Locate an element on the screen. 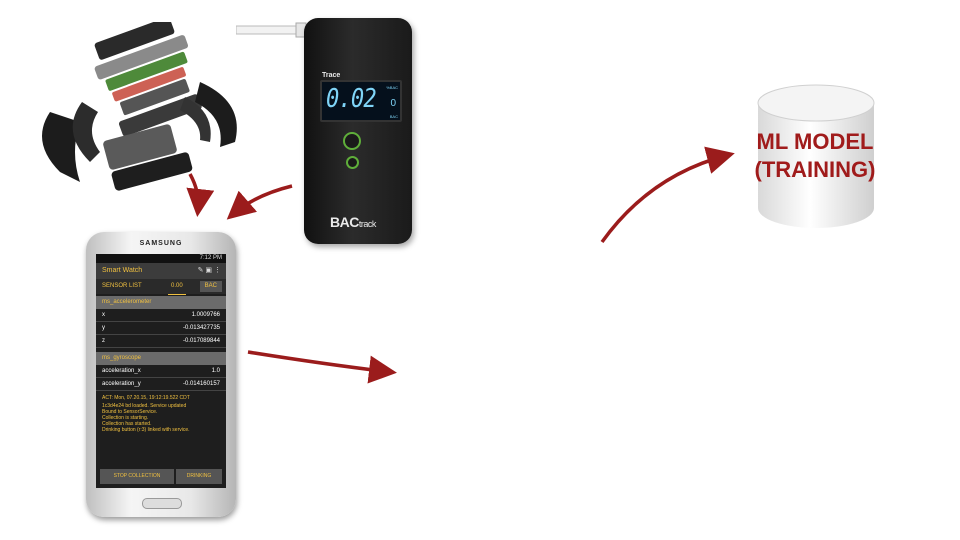 This screenshot has height=540, width=960. arrow-breathalyzer-to-phone is located at coordinates (259, 202).